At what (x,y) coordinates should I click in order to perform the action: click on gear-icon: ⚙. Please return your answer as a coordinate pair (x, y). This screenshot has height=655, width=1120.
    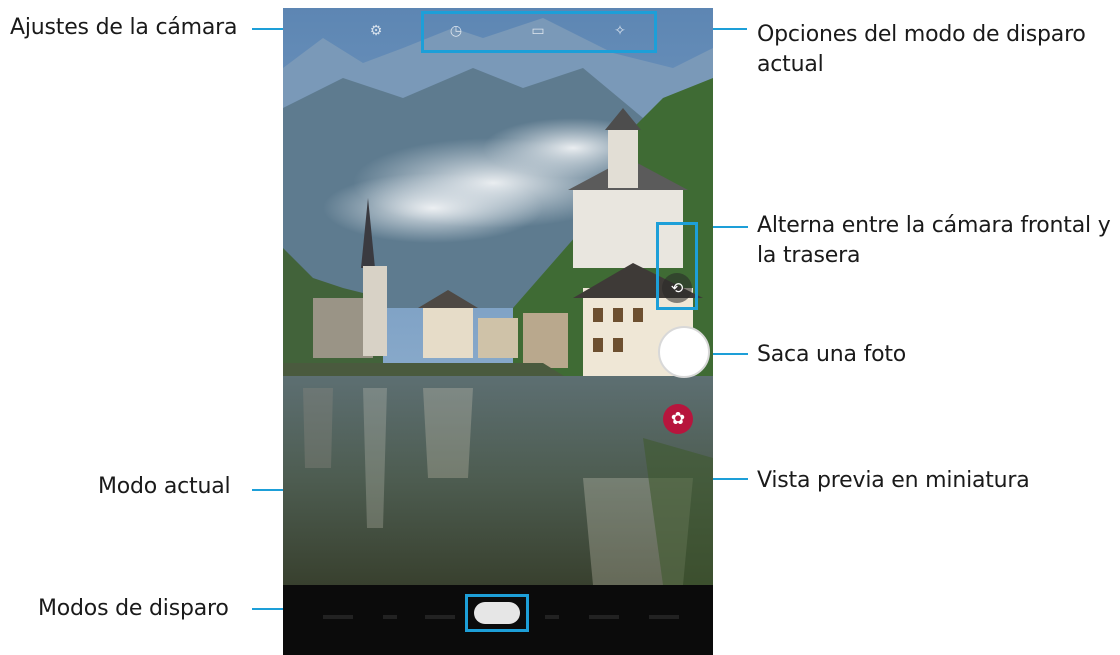
    Looking at the image, I should click on (376, 31).